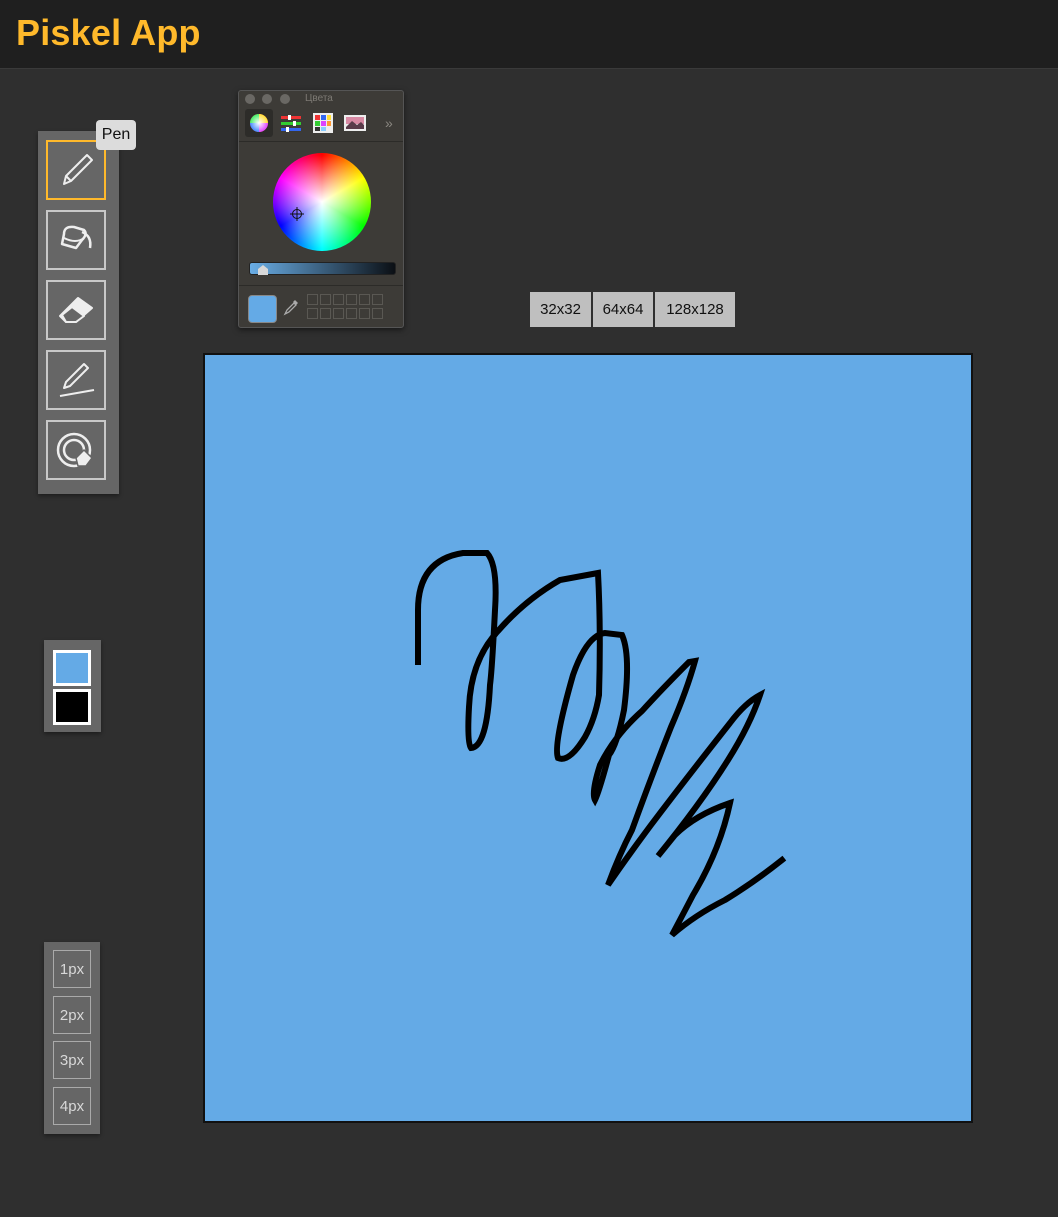 Image resolution: width=1058 pixels, height=1217 pixels. I want to click on tab-color-palettes, so click(323, 123).